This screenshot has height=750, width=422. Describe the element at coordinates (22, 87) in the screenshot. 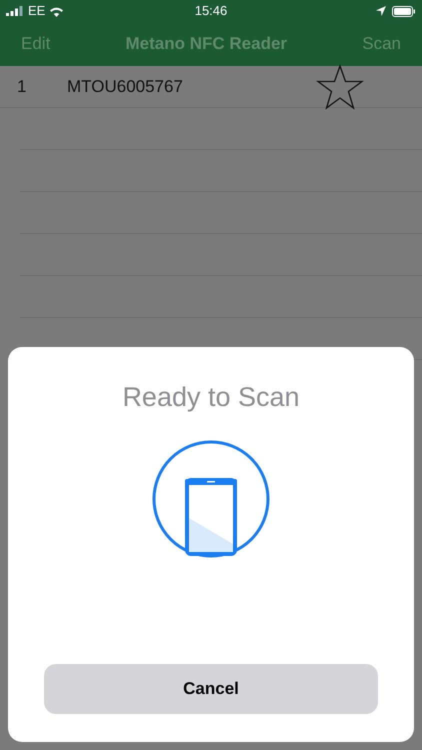

I see `row-number: 1` at that location.